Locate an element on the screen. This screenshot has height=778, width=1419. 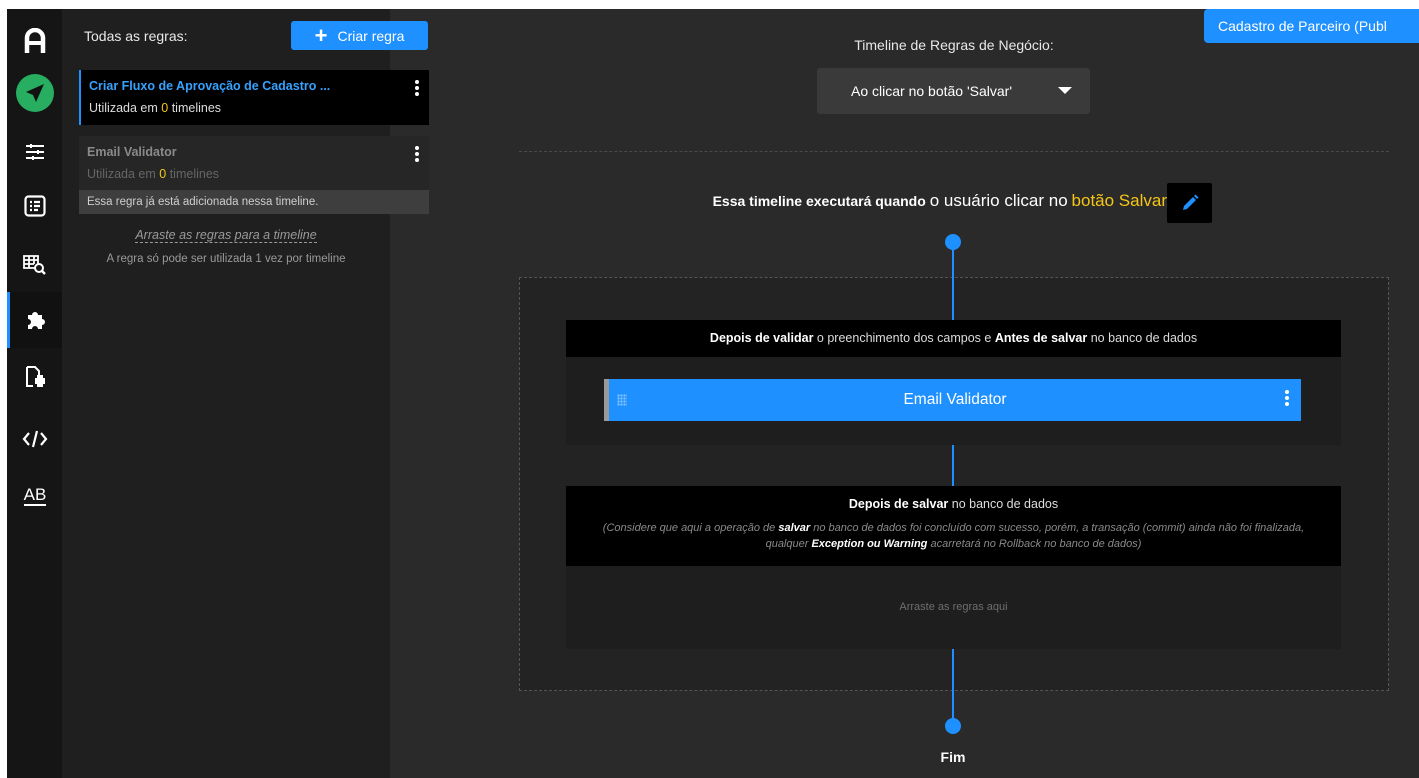
timeline-start-dot is located at coordinates (953, 242).